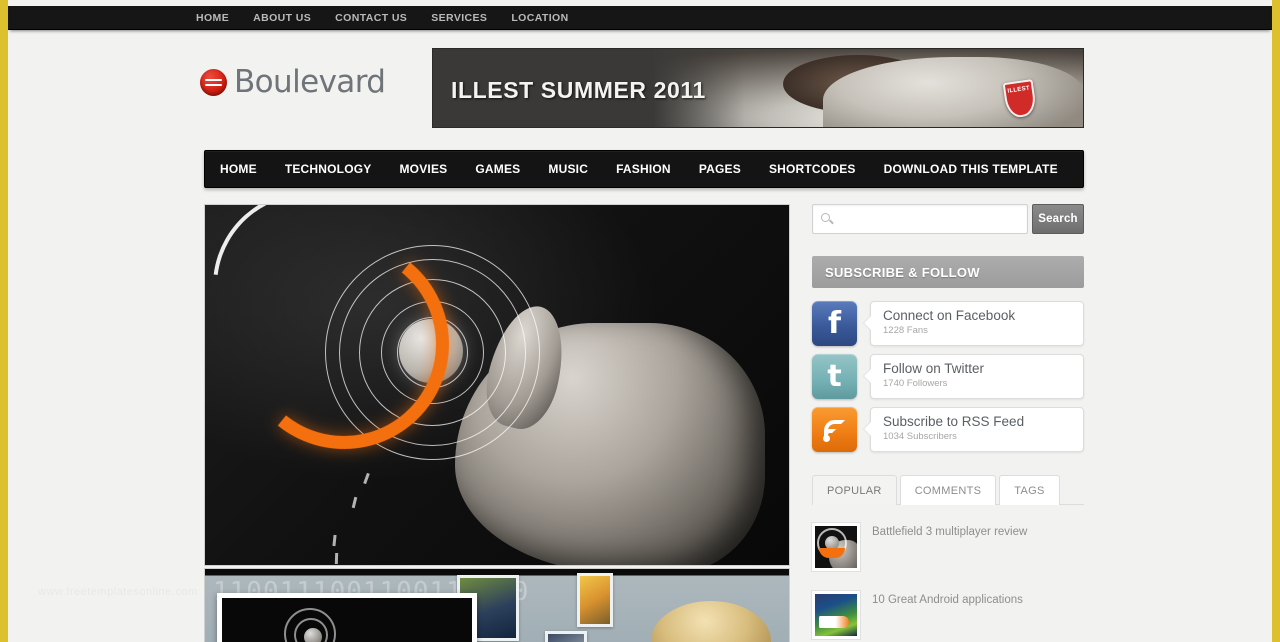  I want to click on twitter-icon: t, so click(834, 376).